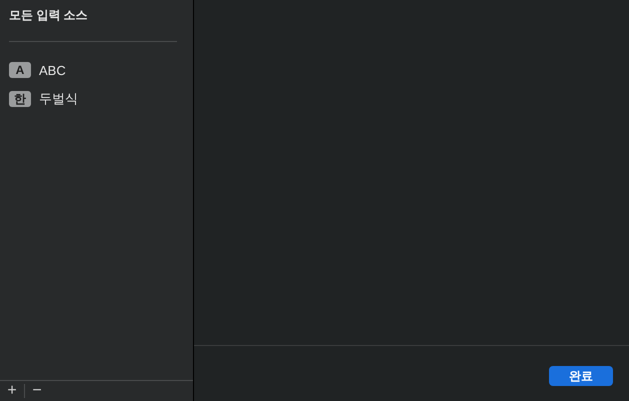 The width and height of the screenshot is (629, 401). I want to click on done-button: 완료, so click(581, 376).